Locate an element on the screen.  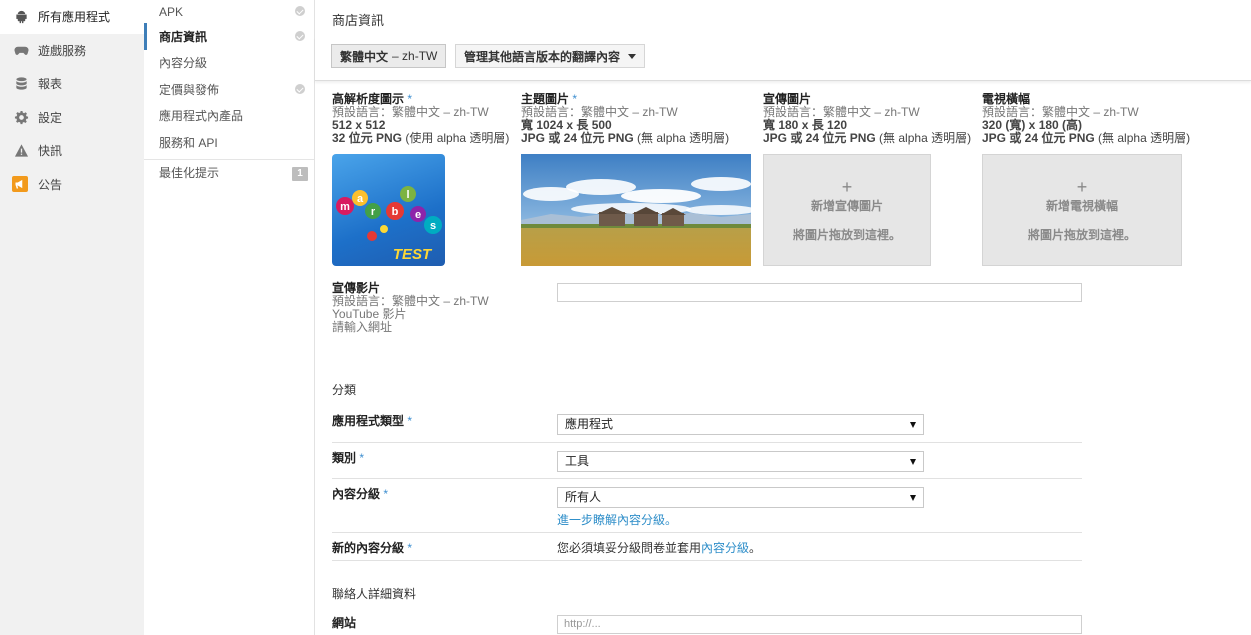
subnav-label: 最佳化提示 is located at coordinates (189, 173).